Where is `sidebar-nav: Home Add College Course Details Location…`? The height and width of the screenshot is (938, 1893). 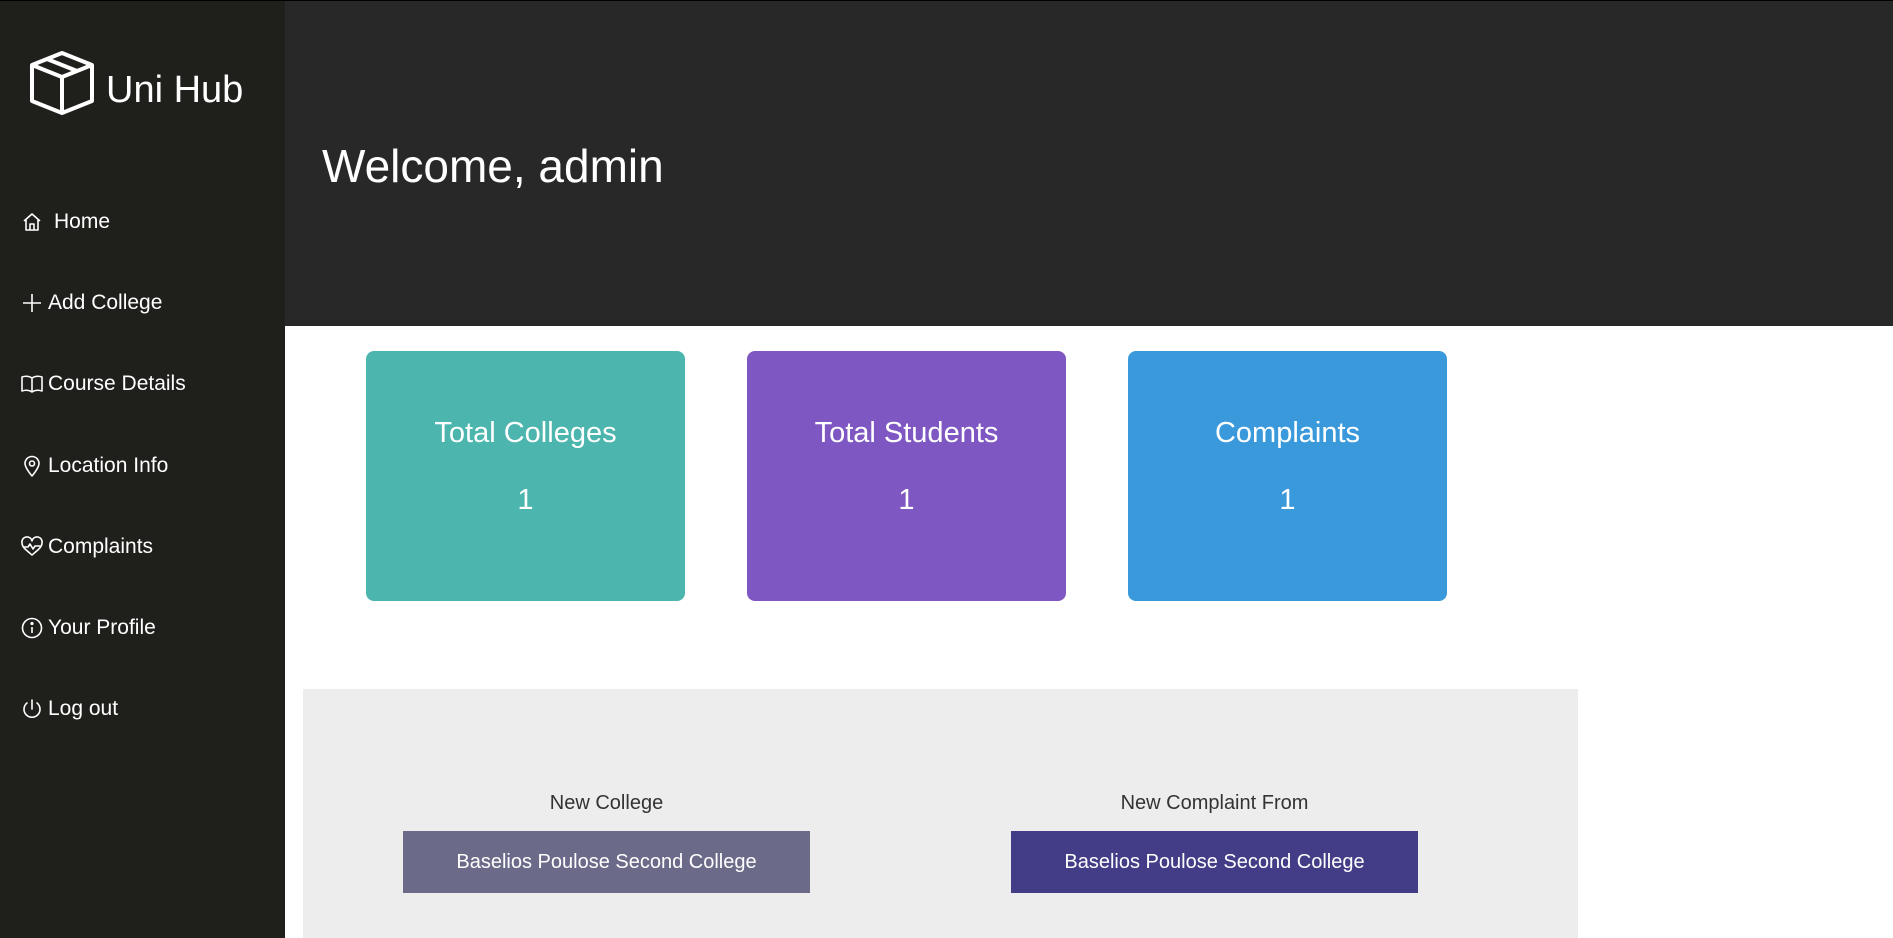 sidebar-nav: Home Add College Course Details Location… is located at coordinates (142, 465).